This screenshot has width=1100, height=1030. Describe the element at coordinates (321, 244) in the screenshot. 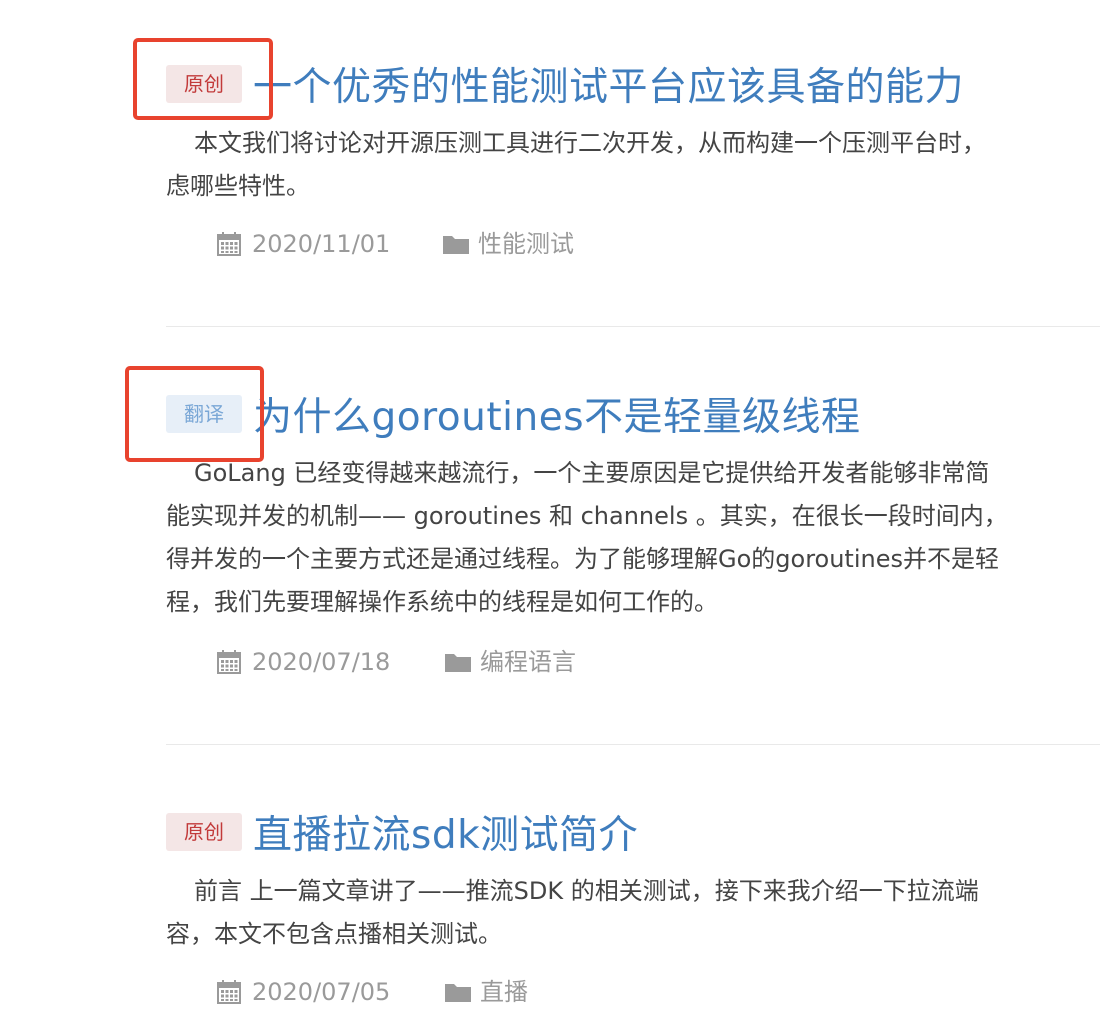

I see `post-date-text: 2020/11/01` at that location.